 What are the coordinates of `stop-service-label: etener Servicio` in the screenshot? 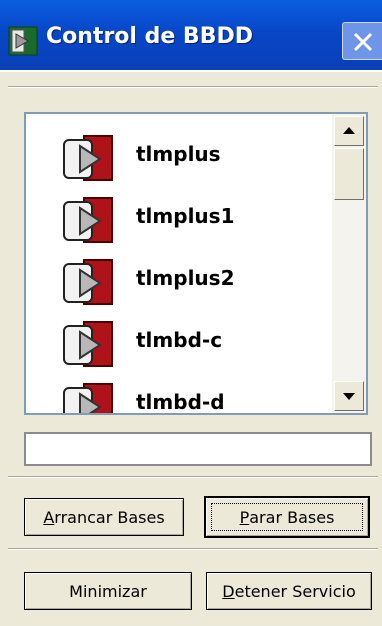 It's located at (295, 591).